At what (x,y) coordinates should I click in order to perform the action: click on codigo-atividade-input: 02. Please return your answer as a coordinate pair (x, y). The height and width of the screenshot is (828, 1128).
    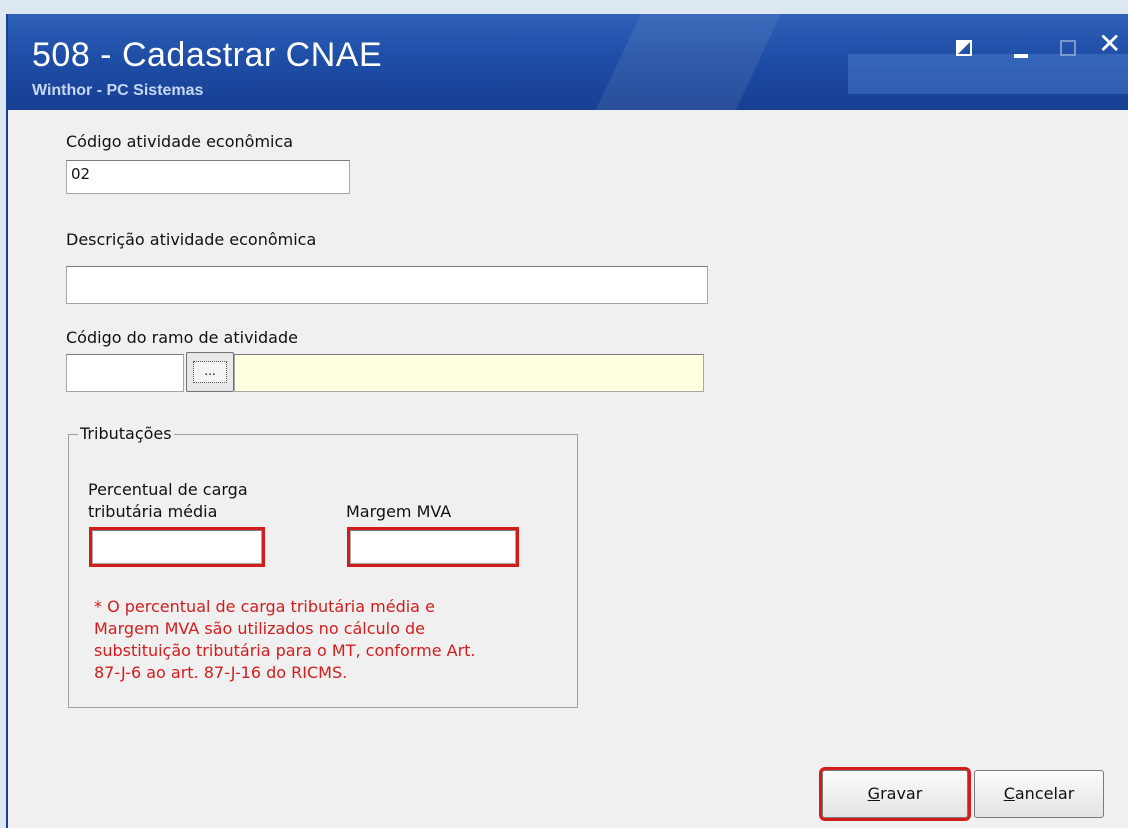
    Looking at the image, I should click on (208, 177).